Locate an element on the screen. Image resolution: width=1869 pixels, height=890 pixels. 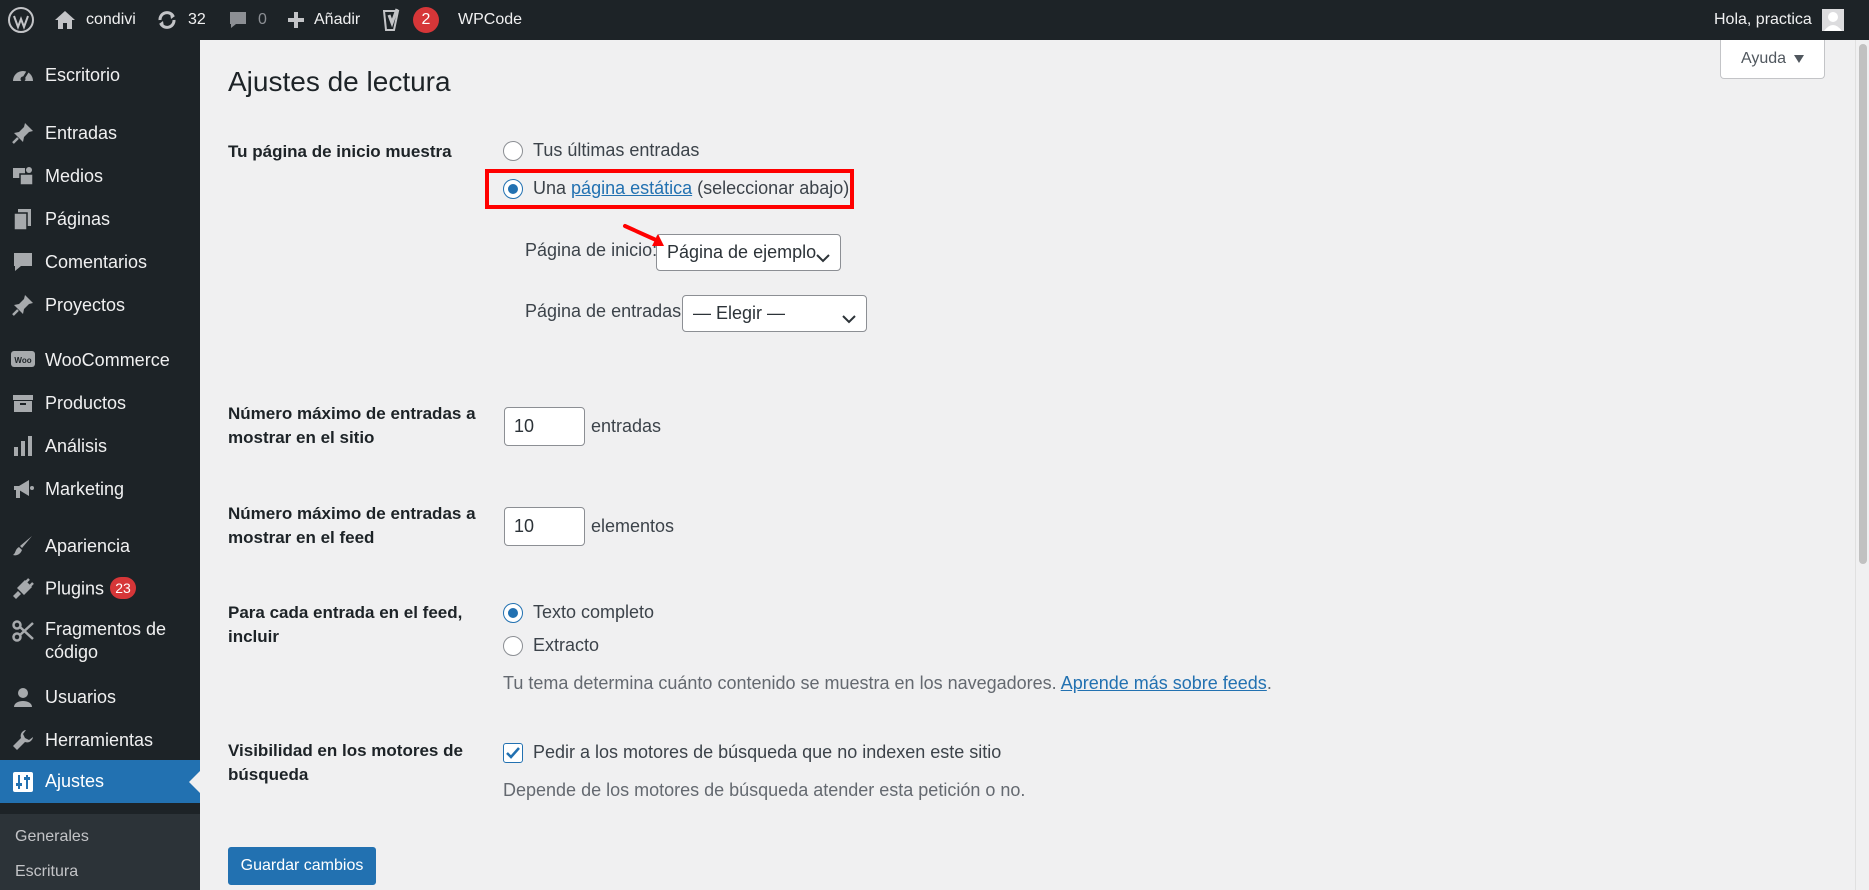
option-full-text: Texto completo is located at coordinates (578, 612).